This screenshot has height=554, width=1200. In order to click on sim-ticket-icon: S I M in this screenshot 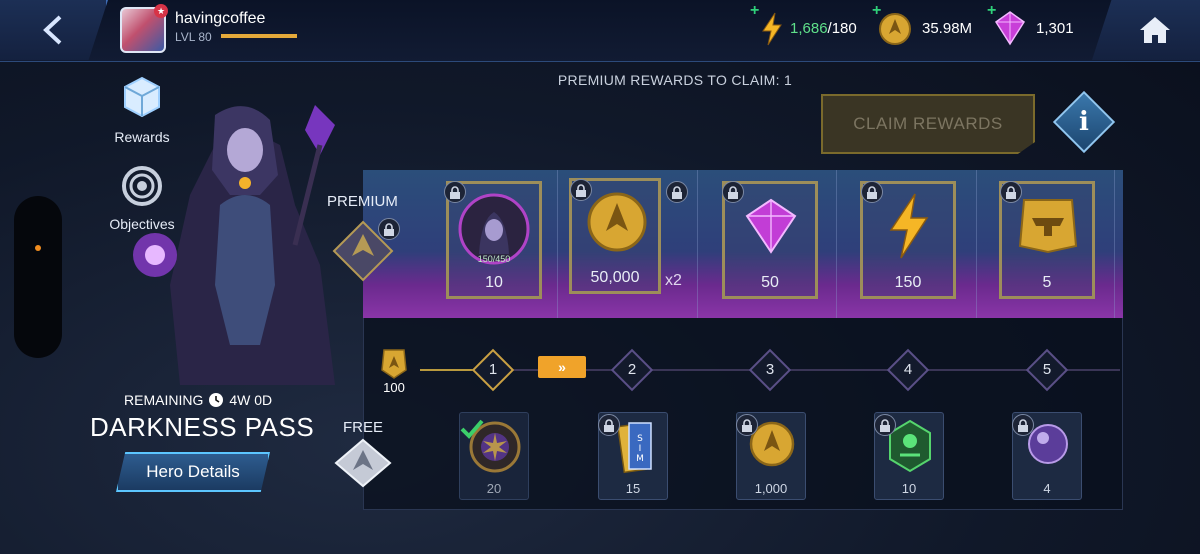, I will do `click(634, 448)`.